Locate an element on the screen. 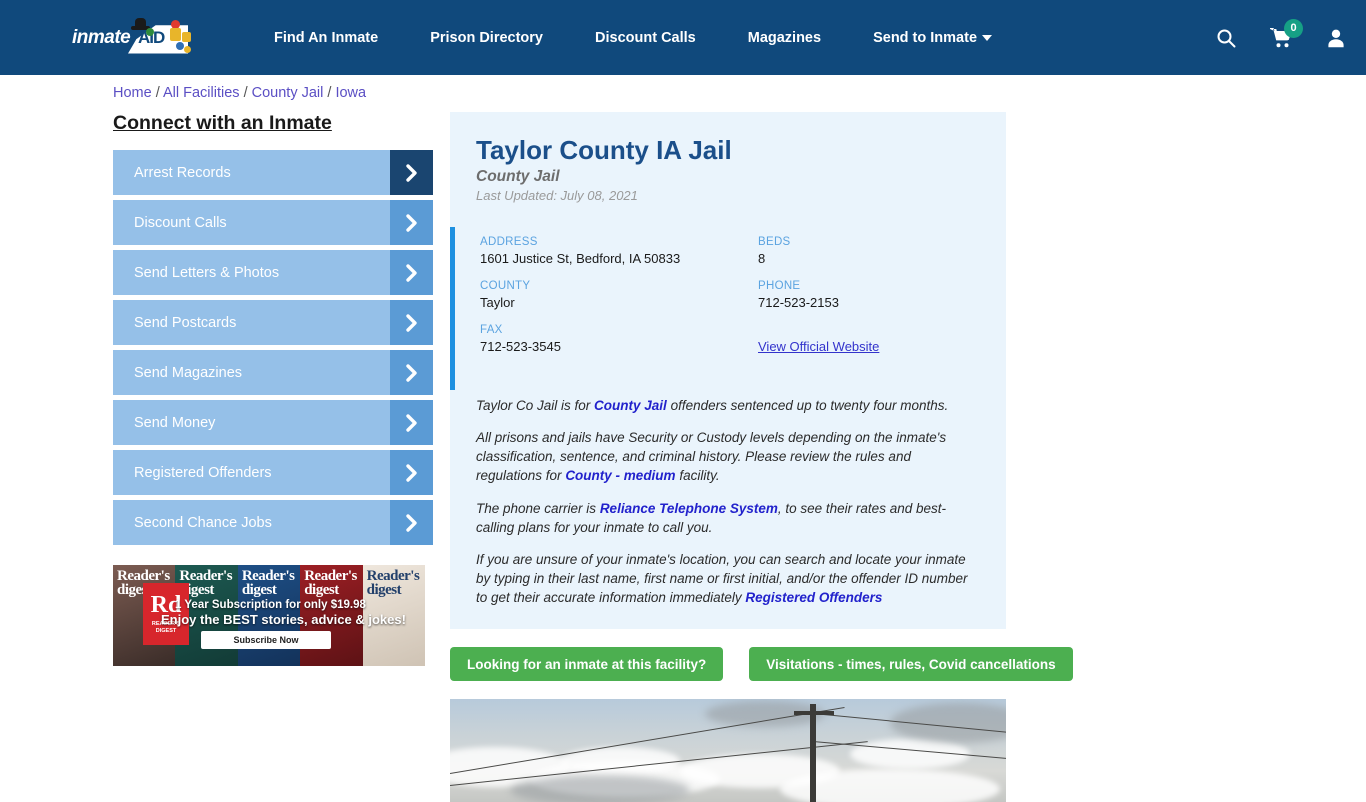  breadcrumb-item-all-facilities: All Facilities is located at coordinates (201, 93).